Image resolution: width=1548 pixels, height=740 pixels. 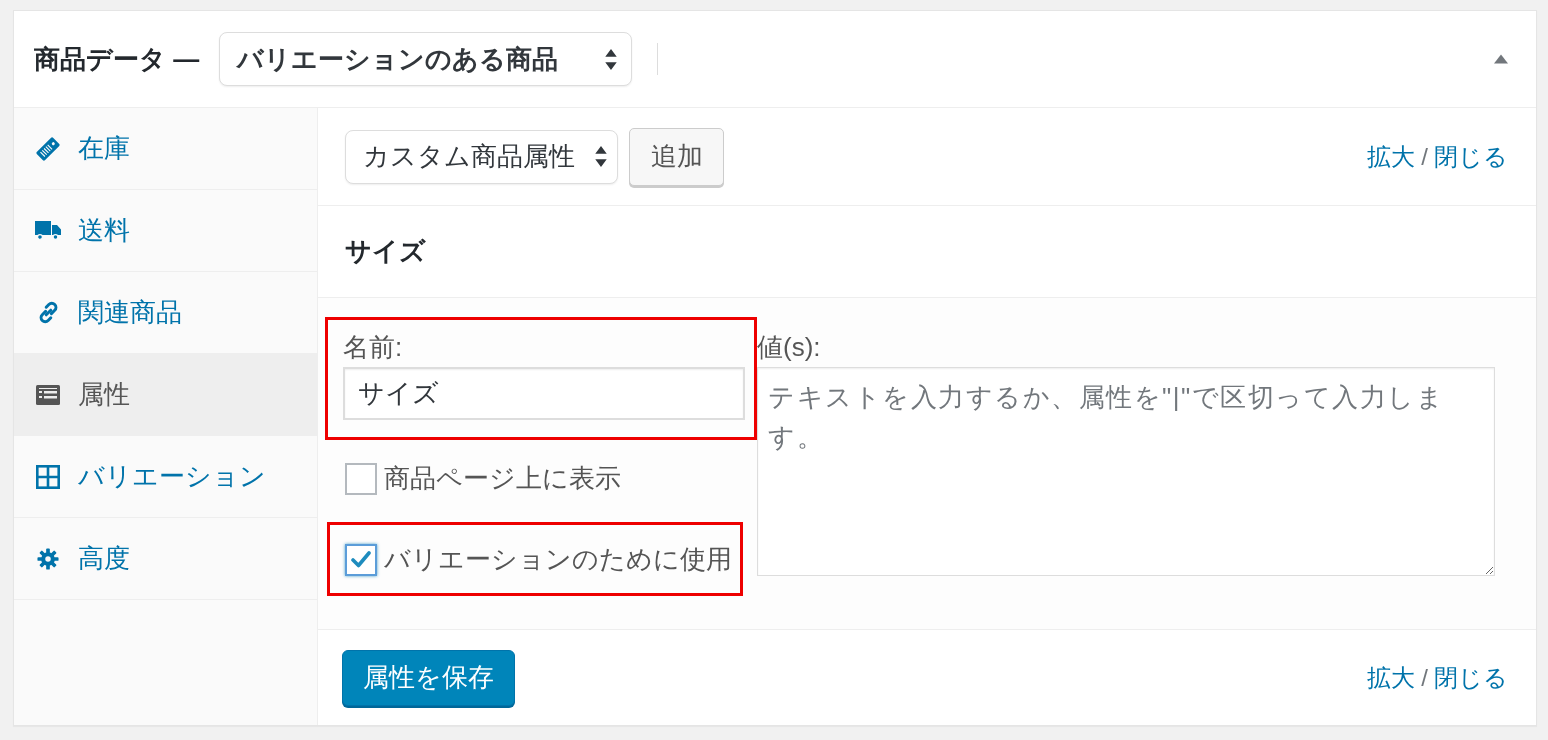 What do you see at coordinates (48, 230) in the screenshot?
I see `truck-icon` at bounding box center [48, 230].